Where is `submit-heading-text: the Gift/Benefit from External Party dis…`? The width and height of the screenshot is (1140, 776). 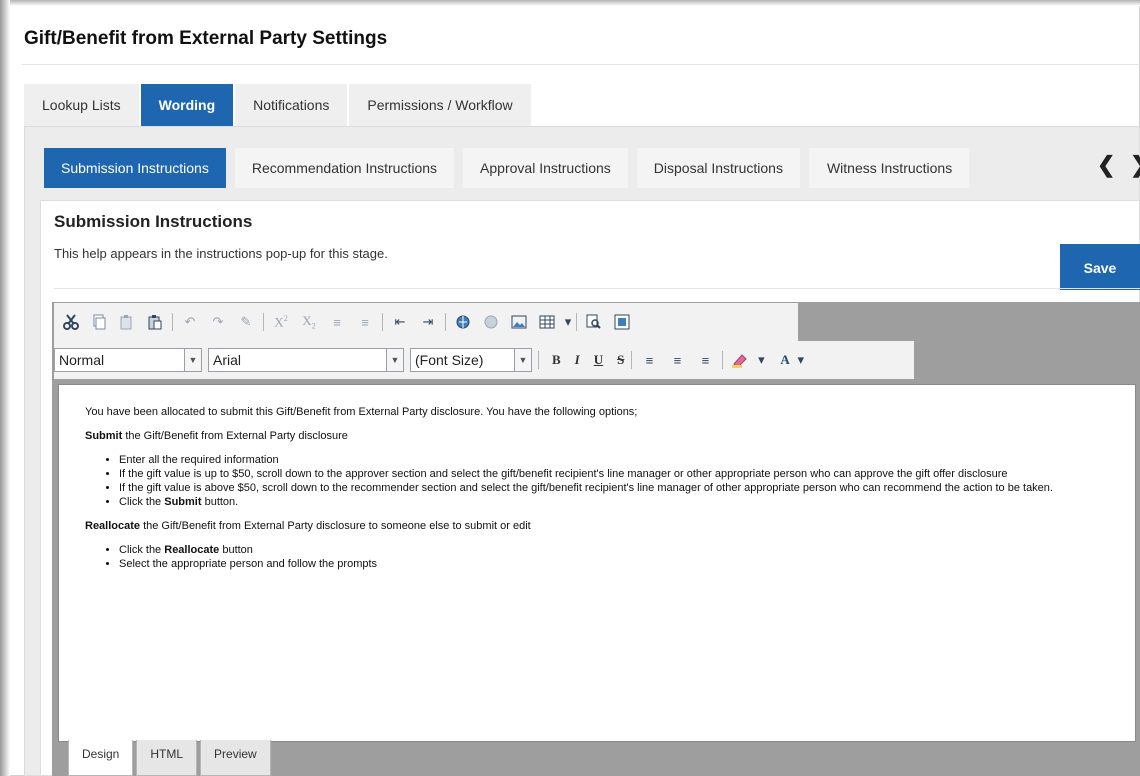 submit-heading-text: the Gift/Benefit from External Party dis… is located at coordinates (235, 436).